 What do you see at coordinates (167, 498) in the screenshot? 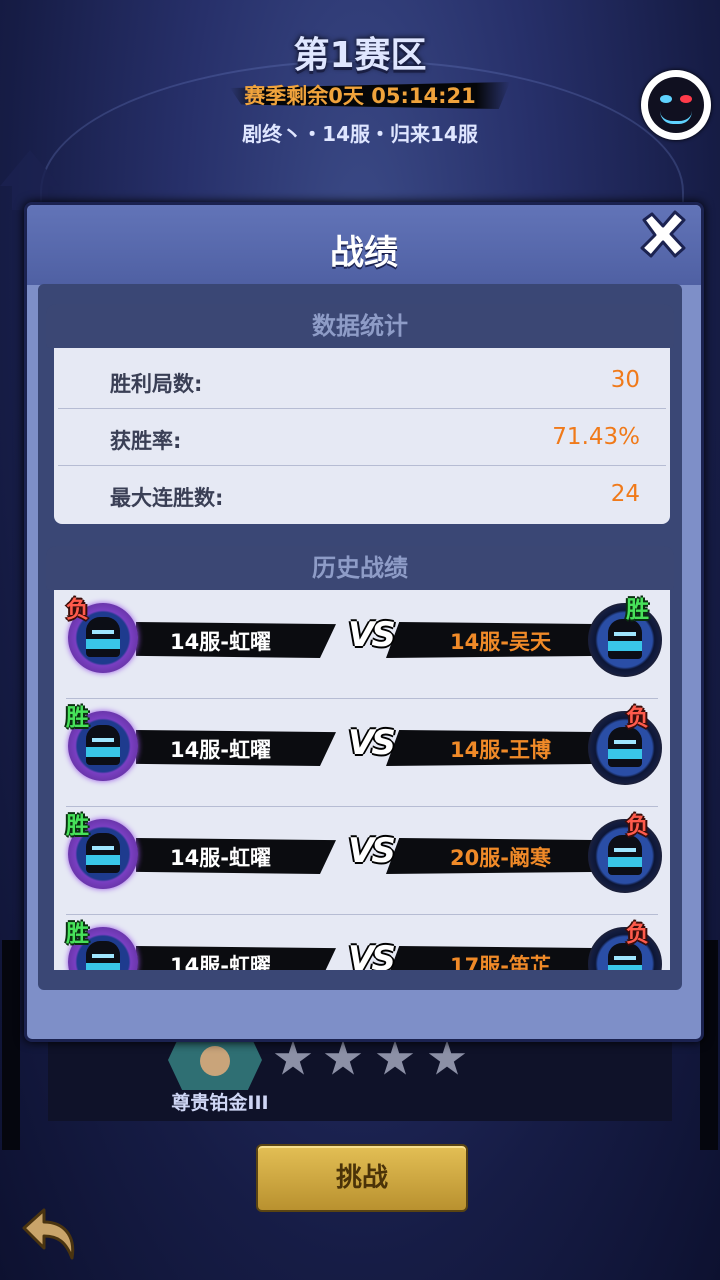
I see `stat-label: 最大连胜数:` at bounding box center [167, 498].